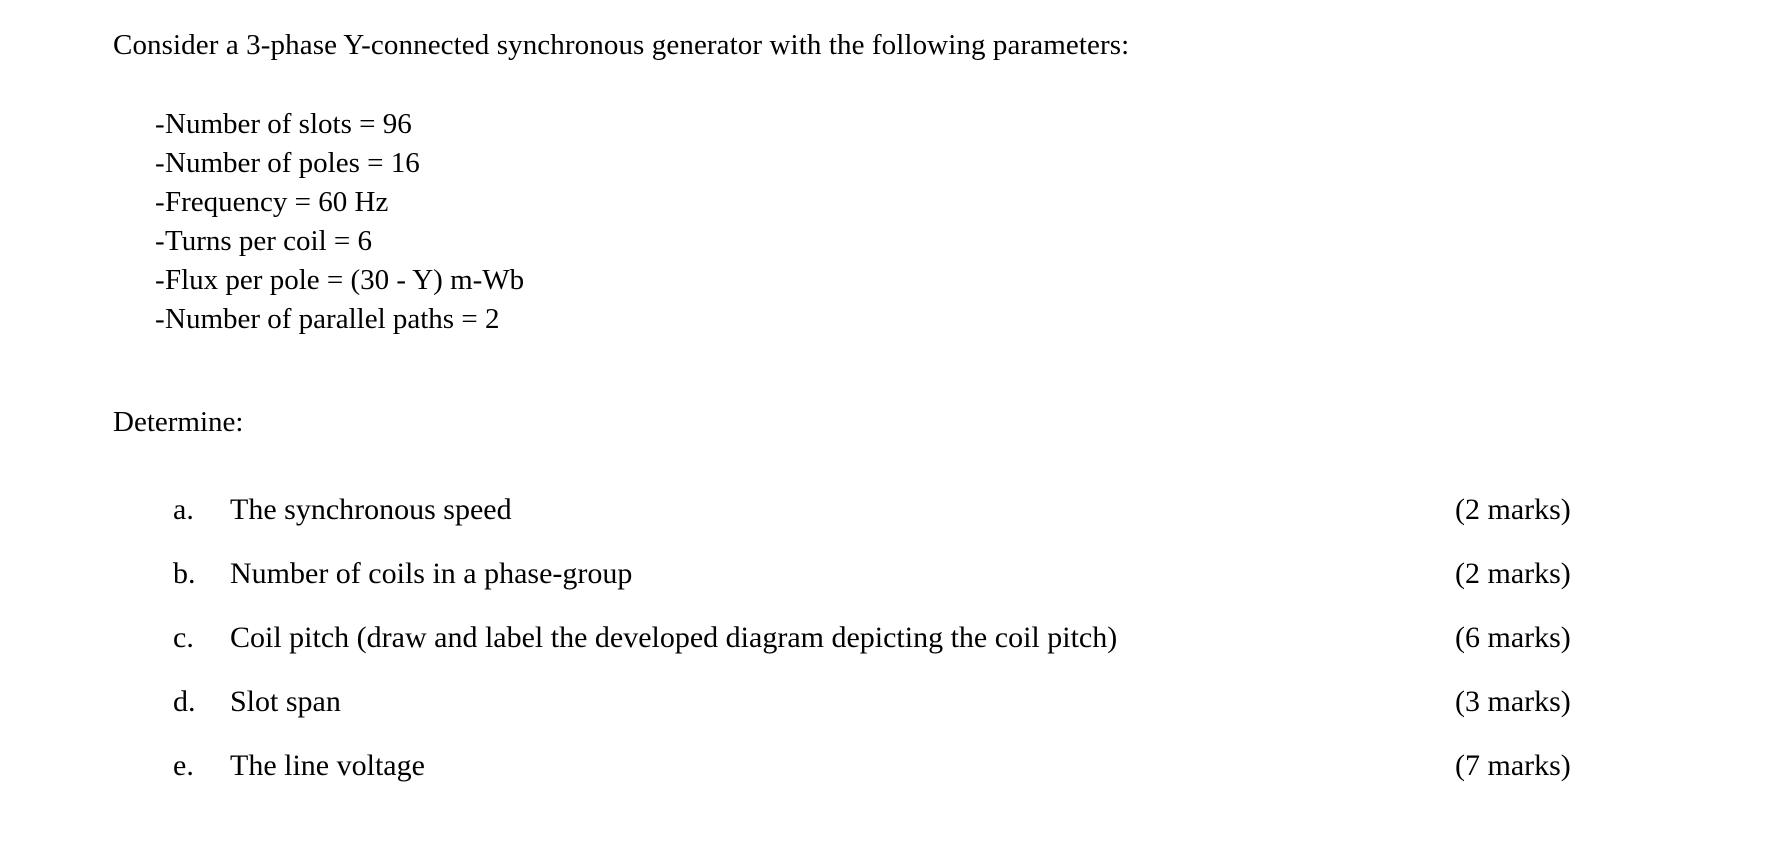  What do you see at coordinates (613, 280) in the screenshot?
I see `list-item: - Flux per pole = (30 - Y) m-Wb` at bounding box center [613, 280].